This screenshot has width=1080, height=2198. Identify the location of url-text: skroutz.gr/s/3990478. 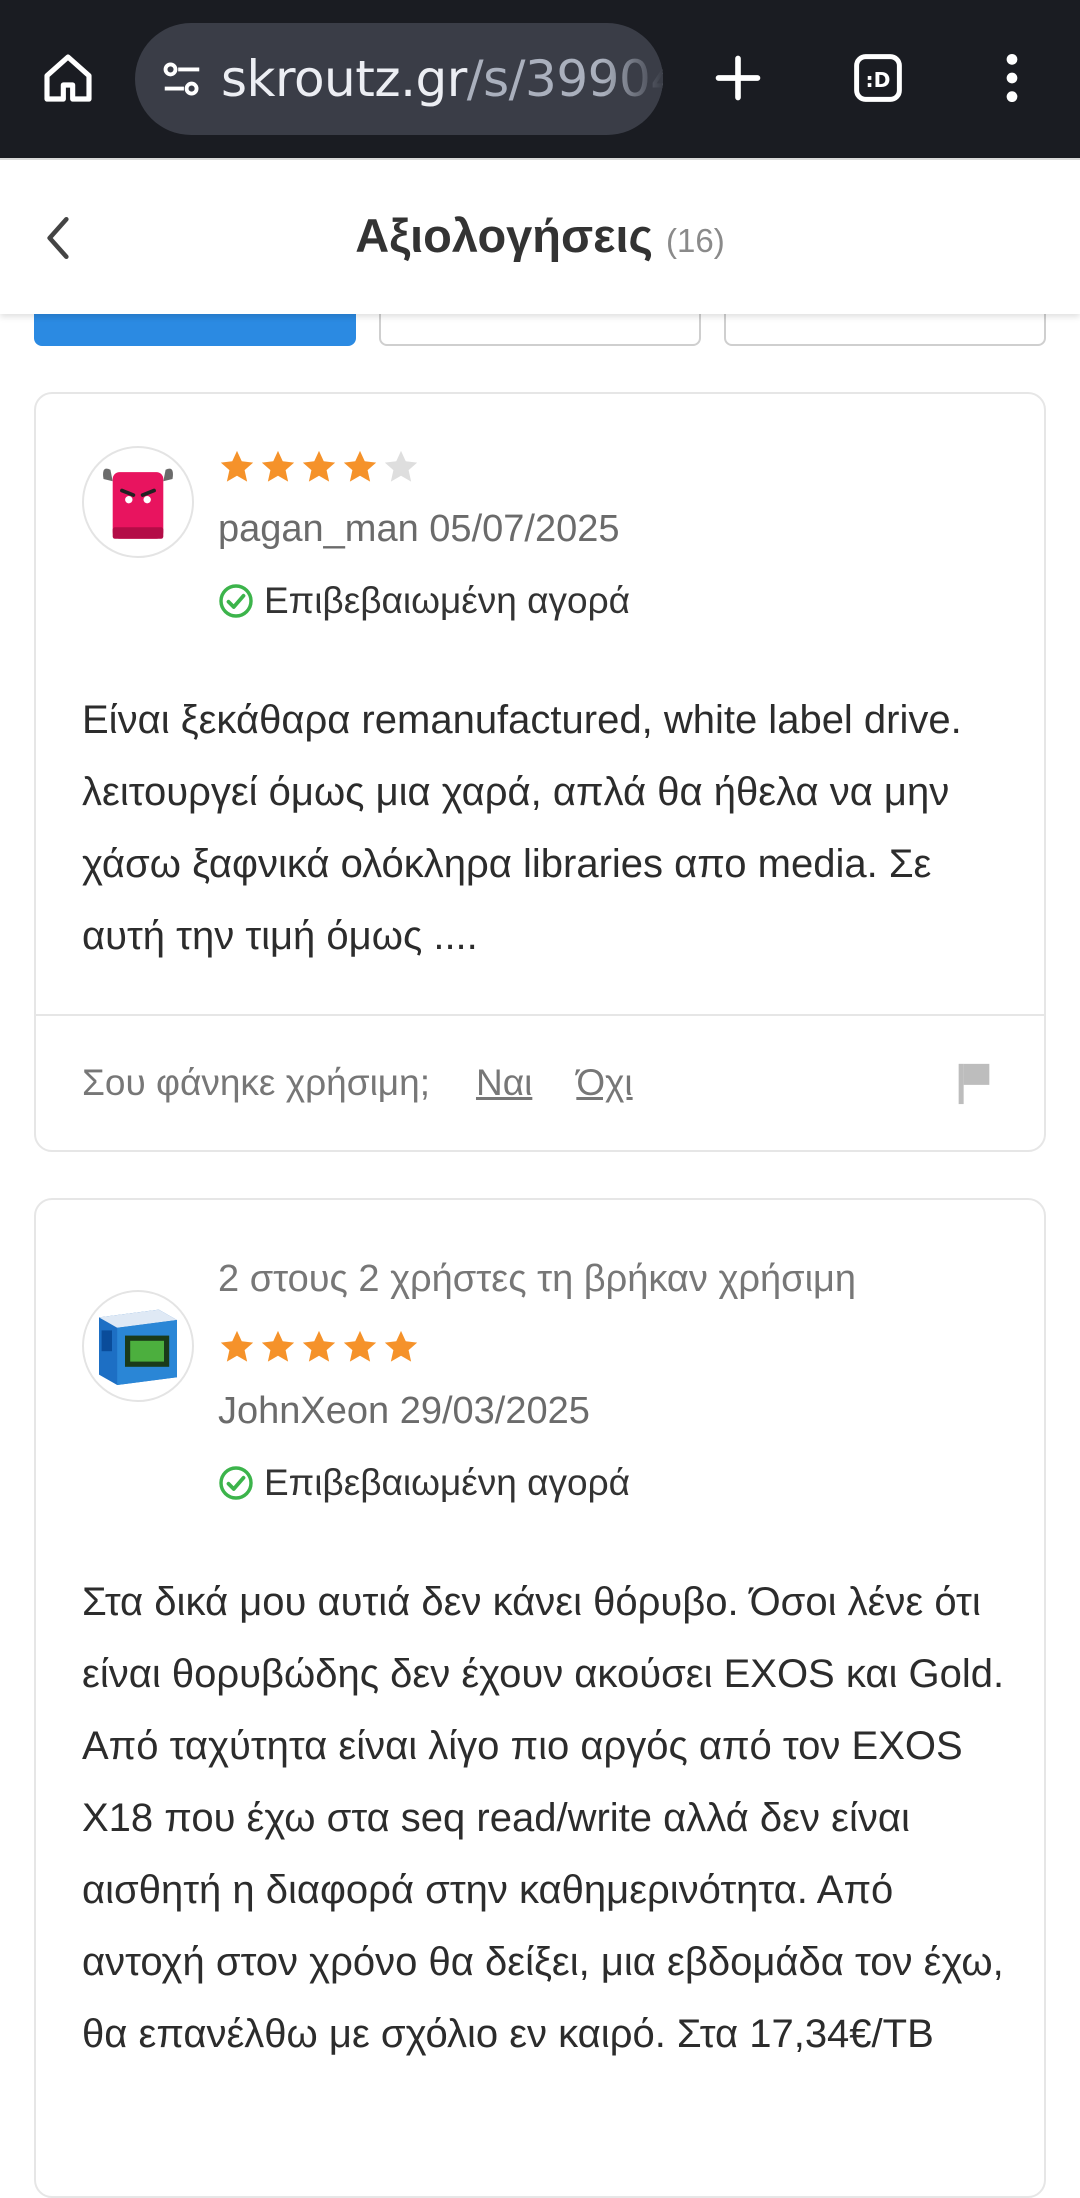
(442, 79).